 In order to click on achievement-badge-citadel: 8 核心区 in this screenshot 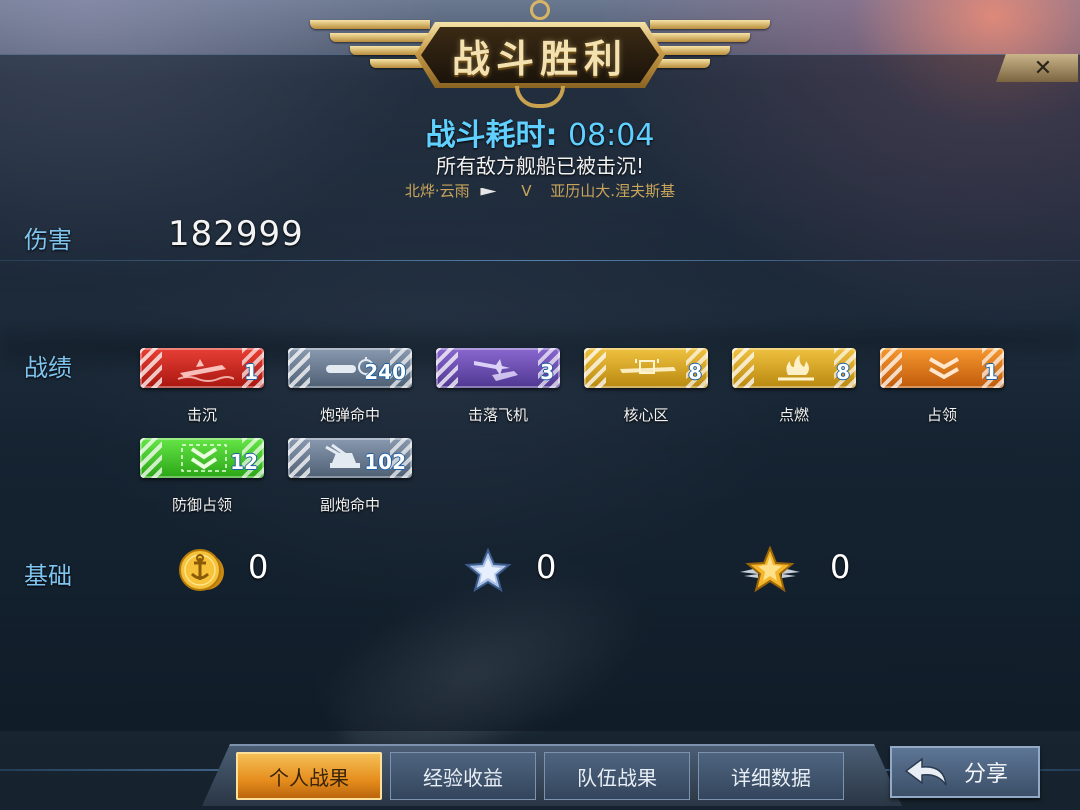, I will do `click(646, 386)`.